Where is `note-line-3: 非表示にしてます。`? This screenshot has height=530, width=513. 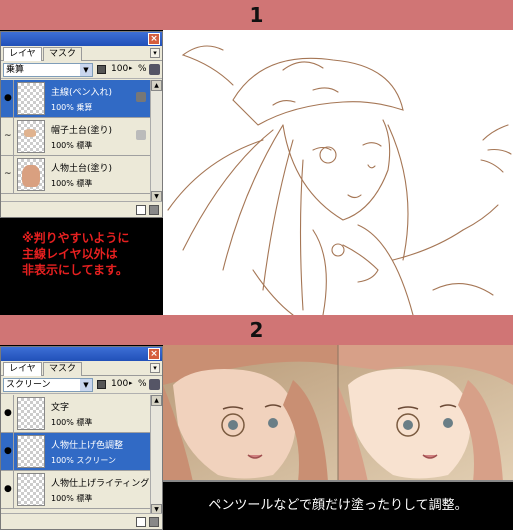
note-line-3: 非表示にしてます。 is located at coordinates (75, 270).